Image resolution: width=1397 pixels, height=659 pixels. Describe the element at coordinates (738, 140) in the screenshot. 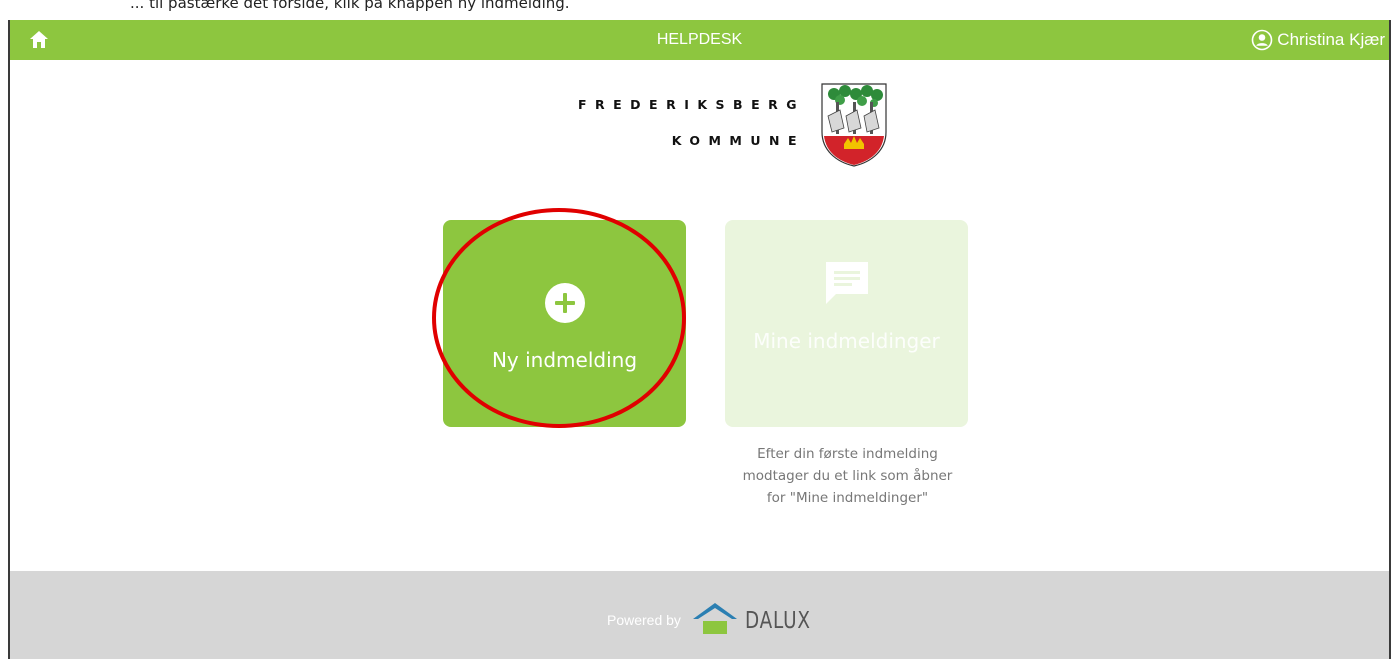

I see `logo-line-2: KOMMUNE` at that location.